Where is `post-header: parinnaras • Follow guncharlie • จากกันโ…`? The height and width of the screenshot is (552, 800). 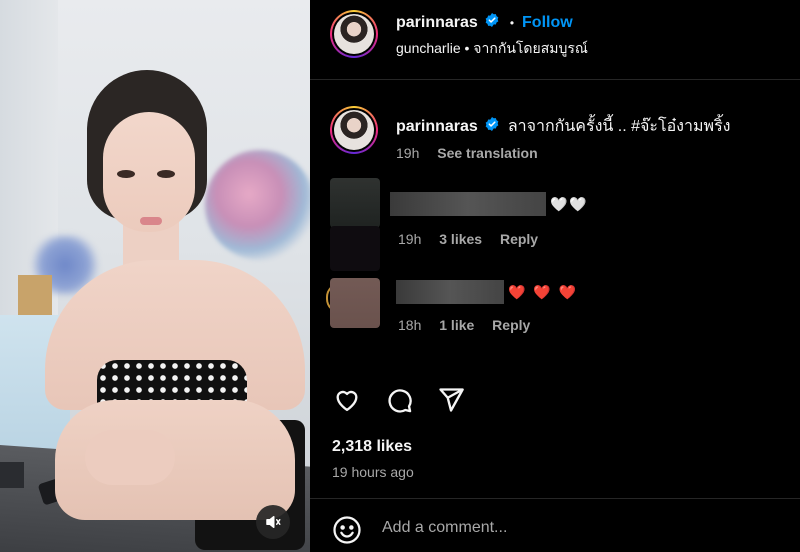 post-header: parinnaras • Follow guncharlie • จากกันโ… is located at coordinates (555, 40).